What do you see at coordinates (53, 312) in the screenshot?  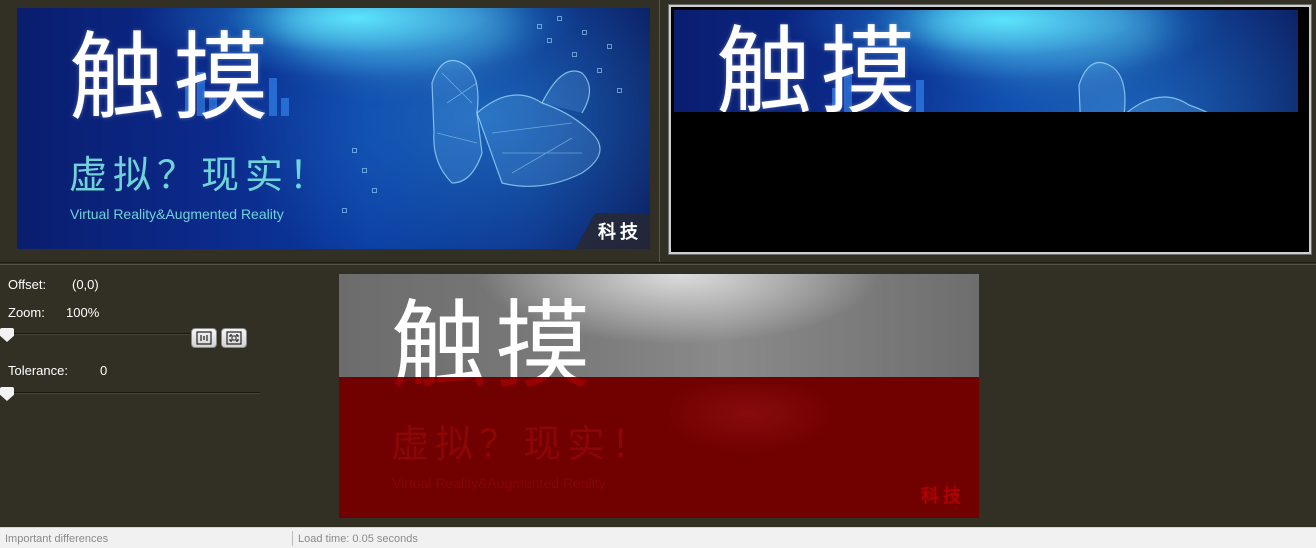 I see `zoom-row: Zoom: 100%` at bounding box center [53, 312].